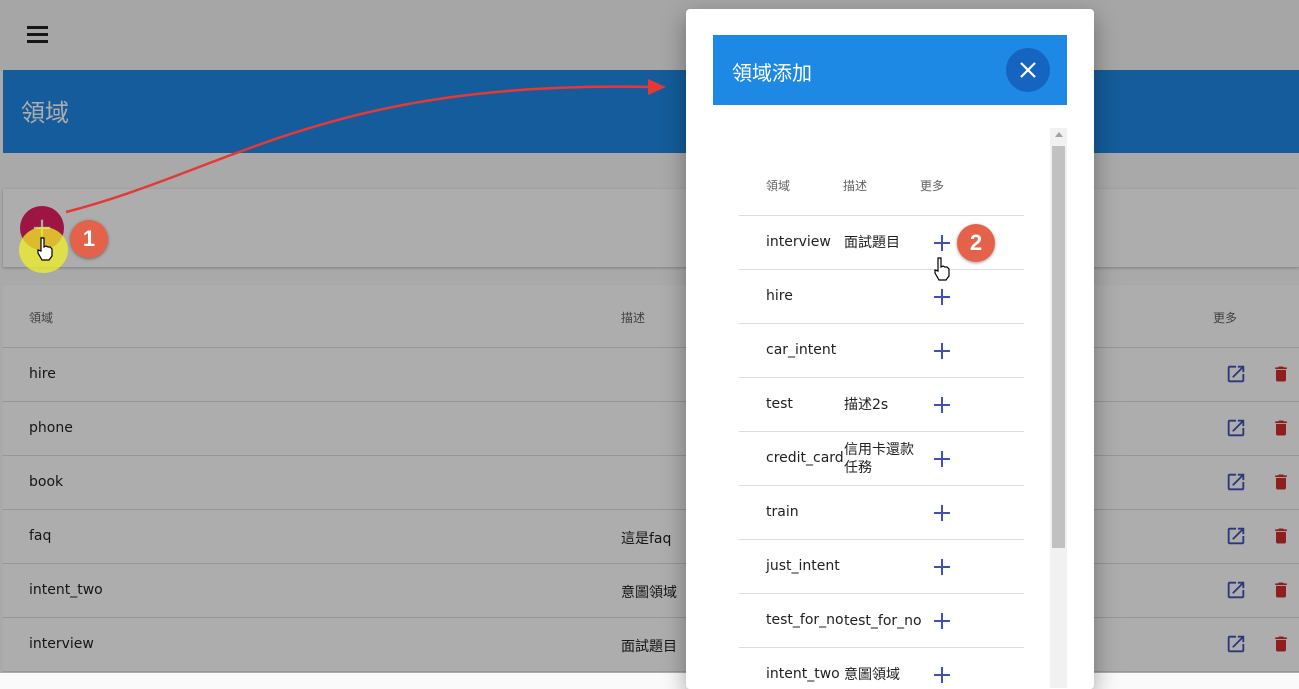 This screenshot has height=689, width=1299. What do you see at coordinates (881, 351) in the screenshot?
I see `dialog-table-row: car_intent` at bounding box center [881, 351].